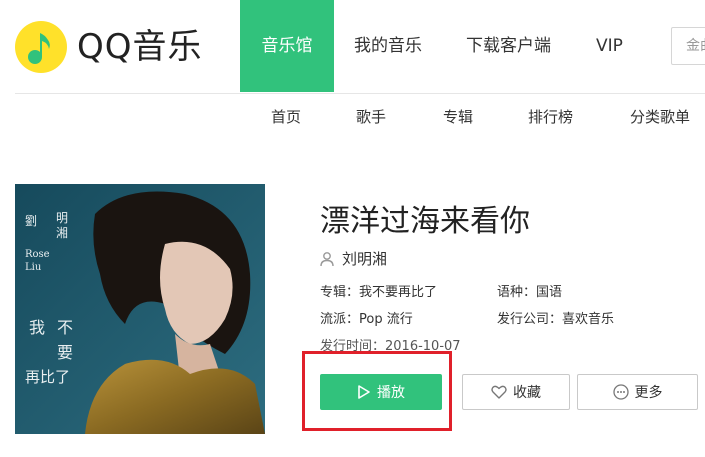 This screenshot has width=705, height=457. Describe the element at coordinates (425, 221) in the screenshot. I see `song-title: 漂洋过海来看你` at that location.